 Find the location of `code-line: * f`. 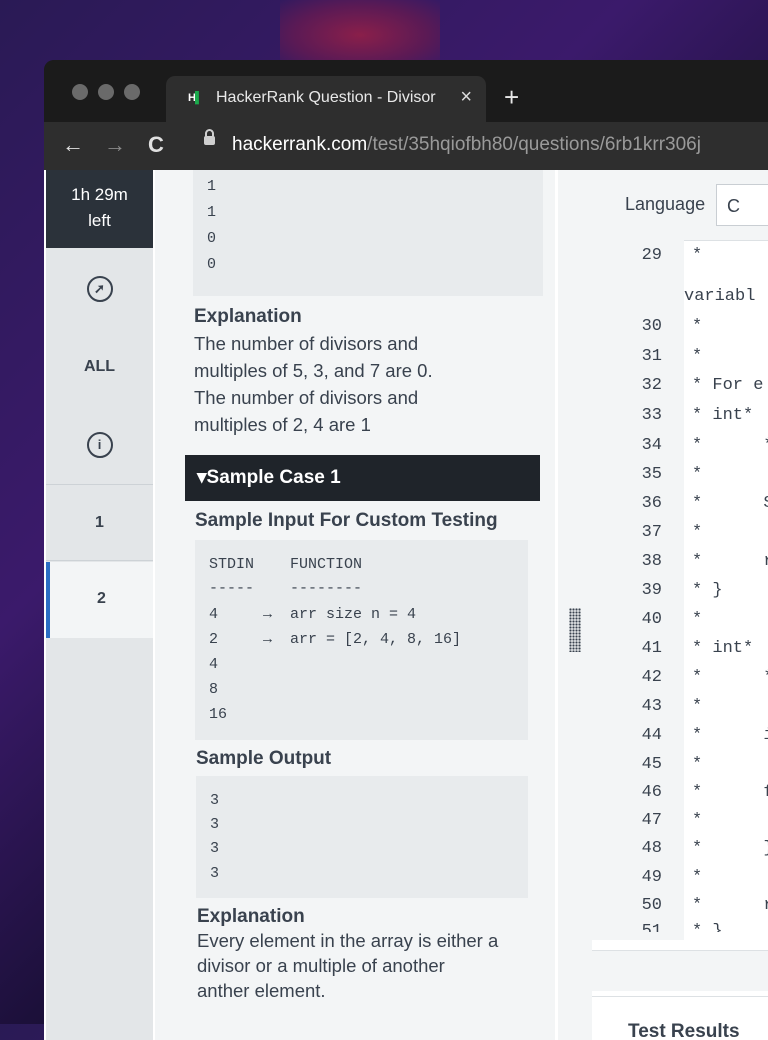

code-line: * f is located at coordinates (730, 792).